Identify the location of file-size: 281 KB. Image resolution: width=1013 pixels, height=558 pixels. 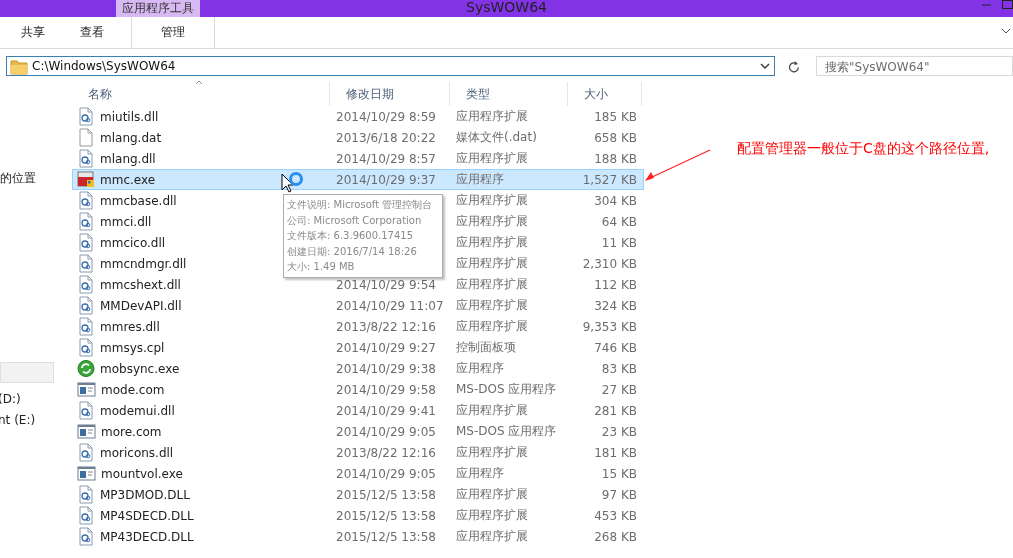
(615, 410).